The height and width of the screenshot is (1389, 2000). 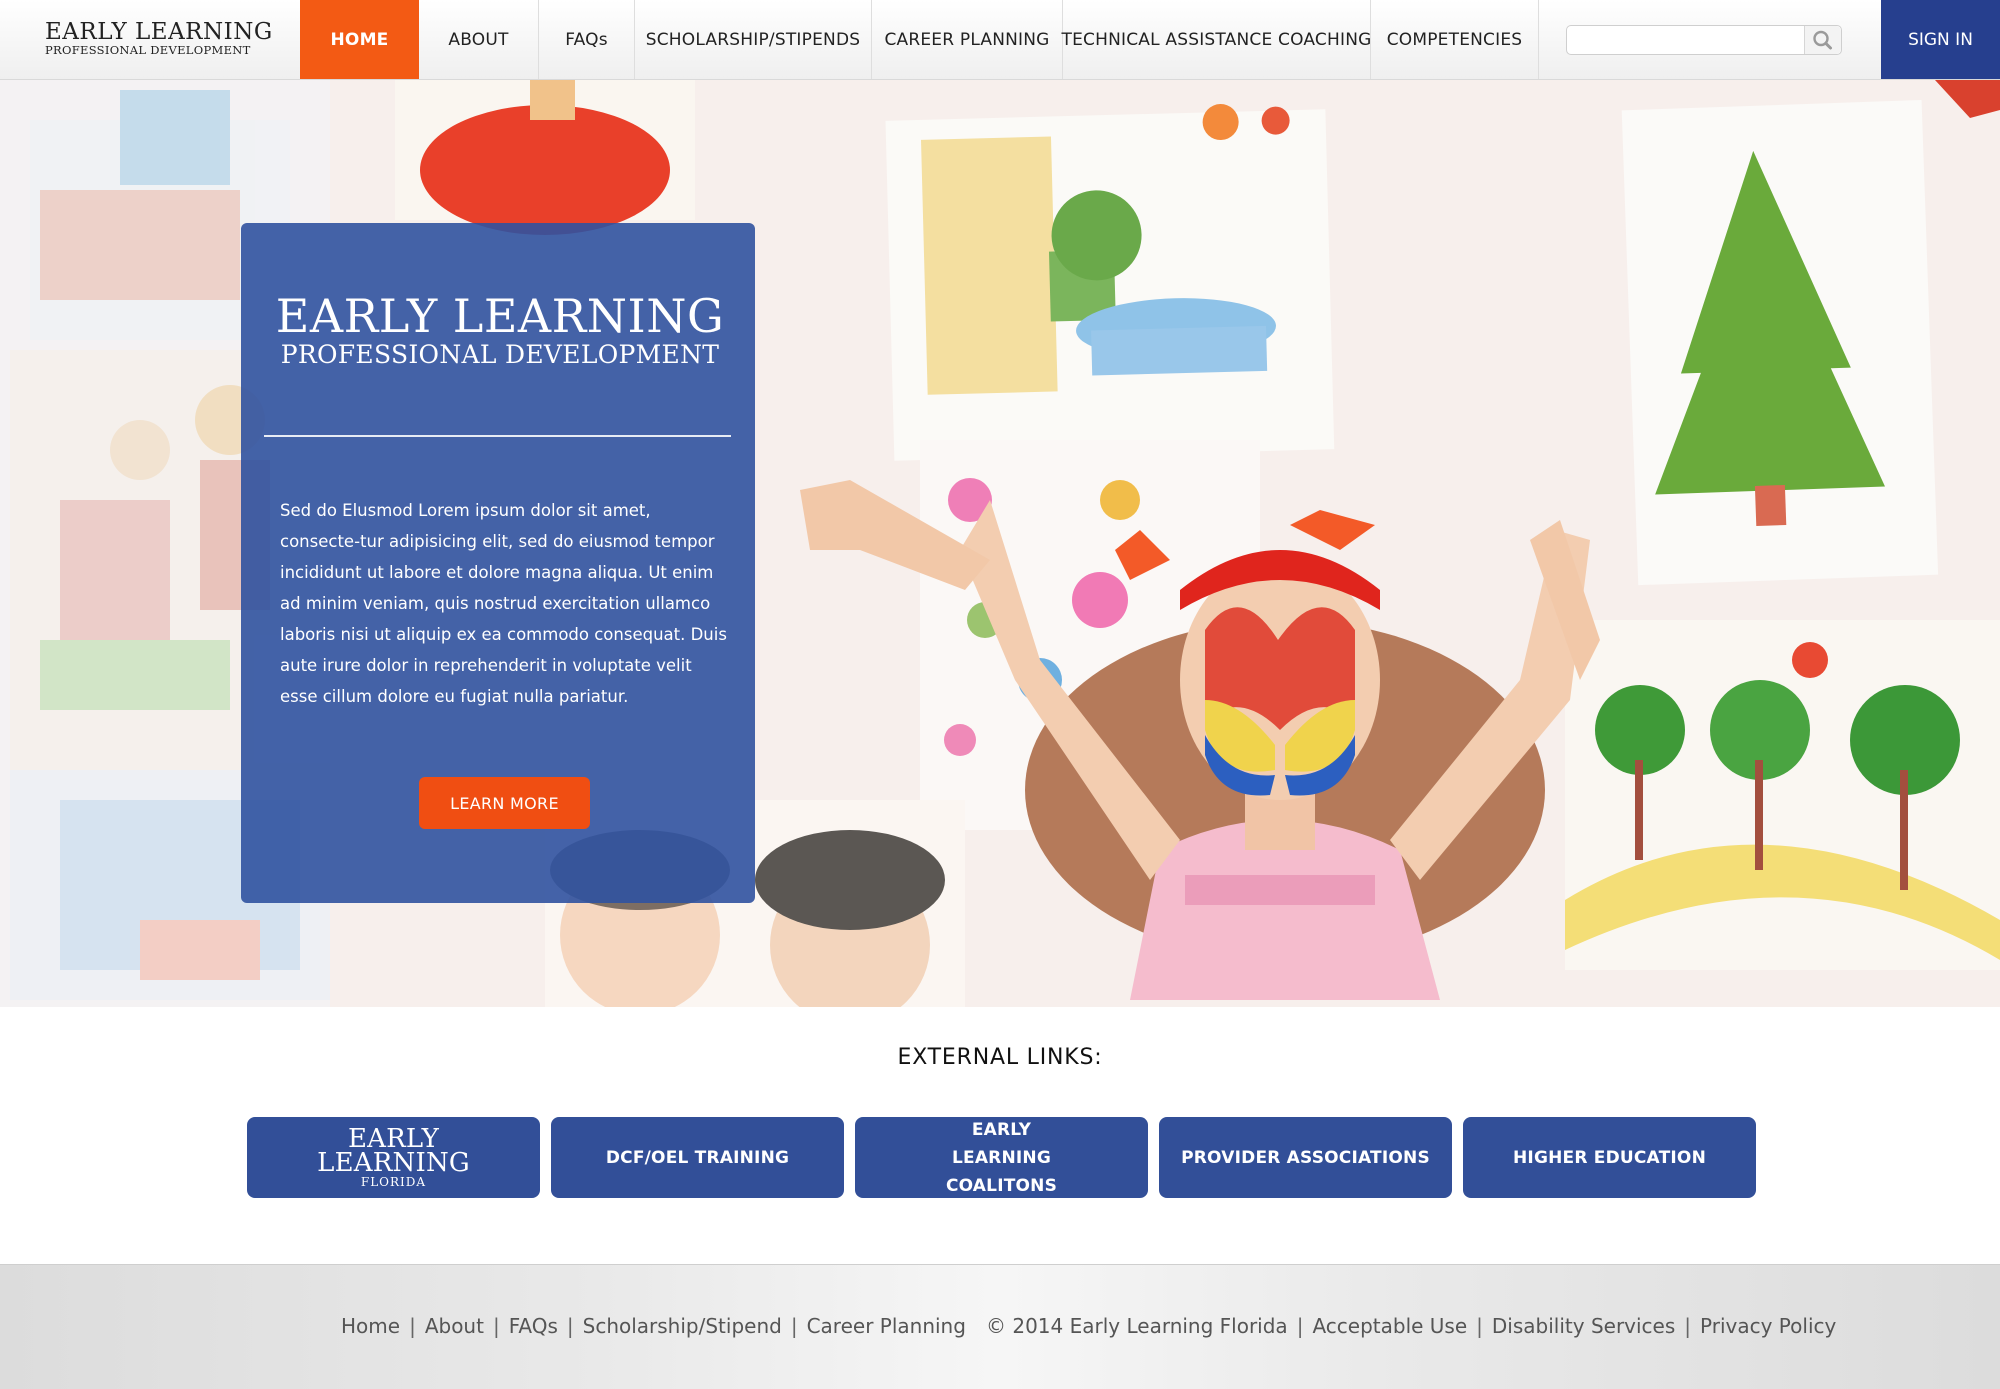 I want to click on hero-title: EARLY LEARNING PROFESSIONAL DEVELOPMENT, so click(x=500, y=330).